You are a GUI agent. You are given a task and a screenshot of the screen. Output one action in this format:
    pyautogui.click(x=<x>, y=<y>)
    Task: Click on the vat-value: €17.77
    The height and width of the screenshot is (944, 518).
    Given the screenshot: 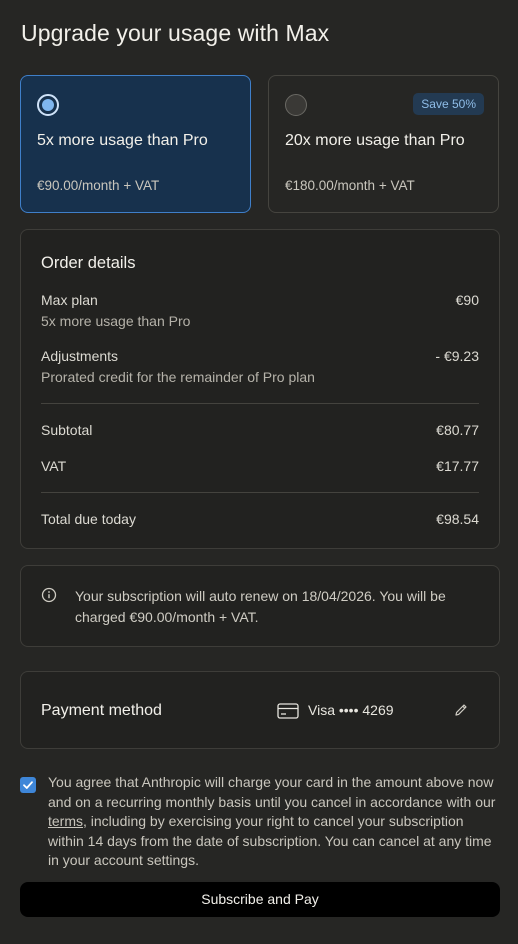 What is the action you would take?
    pyautogui.click(x=457, y=466)
    